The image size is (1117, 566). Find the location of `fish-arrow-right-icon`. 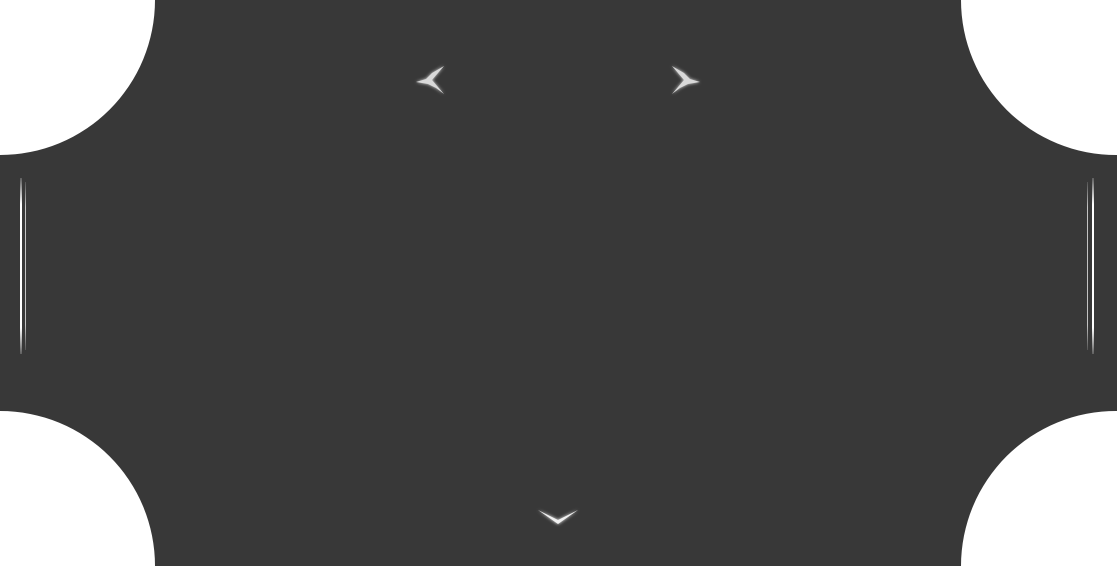

fish-arrow-right-icon is located at coordinates (686, 80).